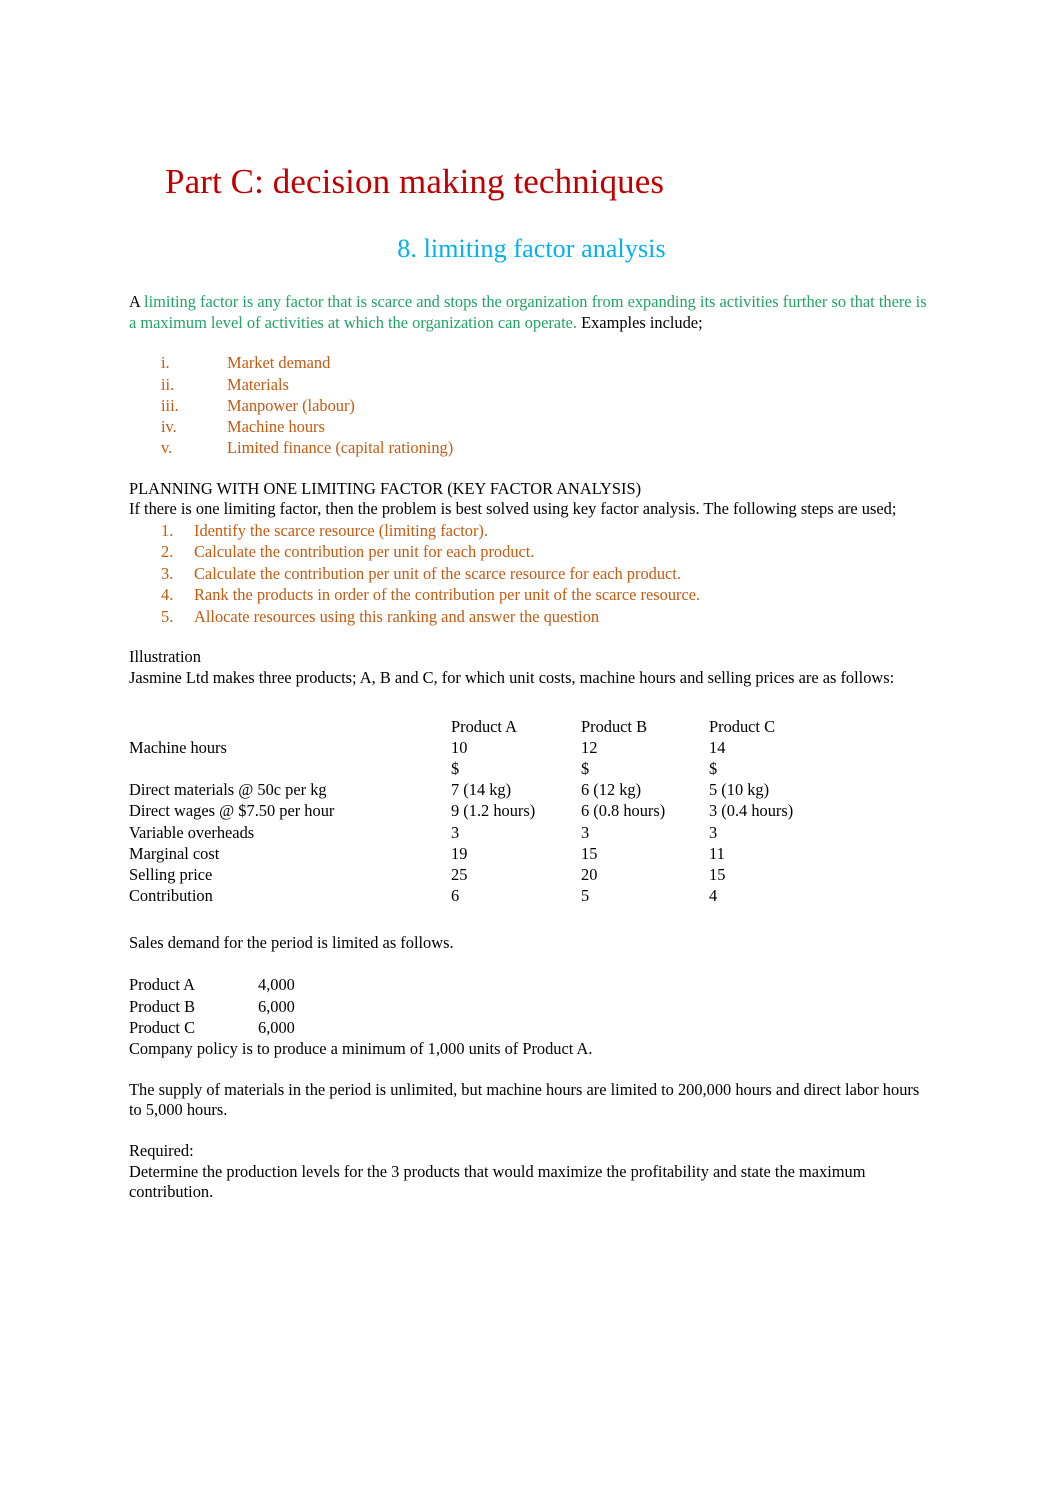 The width and height of the screenshot is (1062, 1504). I want to click on table-row: $ $ $, so click(531, 768).